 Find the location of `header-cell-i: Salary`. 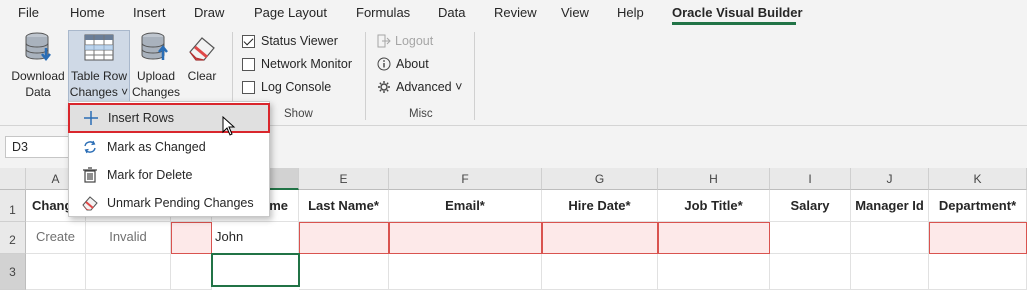

header-cell-i: Salary is located at coordinates (810, 206).